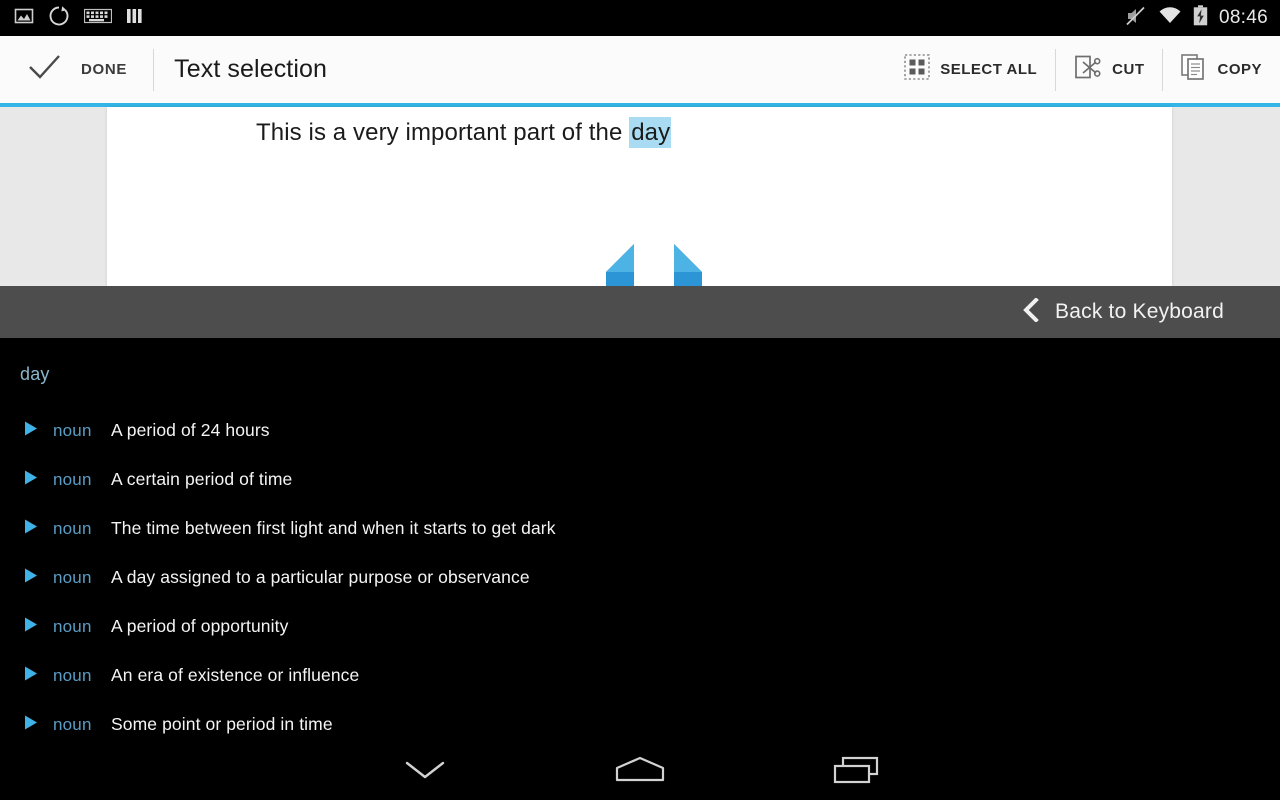  What do you see at coordinates (640, 626) in the screenshot?
I see `dictionary-entry: noun A period of opportunity` at bounding box center [640, 626].